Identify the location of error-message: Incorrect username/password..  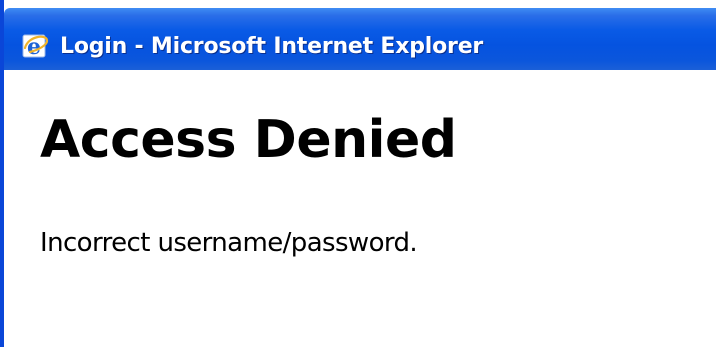
(229, 243).